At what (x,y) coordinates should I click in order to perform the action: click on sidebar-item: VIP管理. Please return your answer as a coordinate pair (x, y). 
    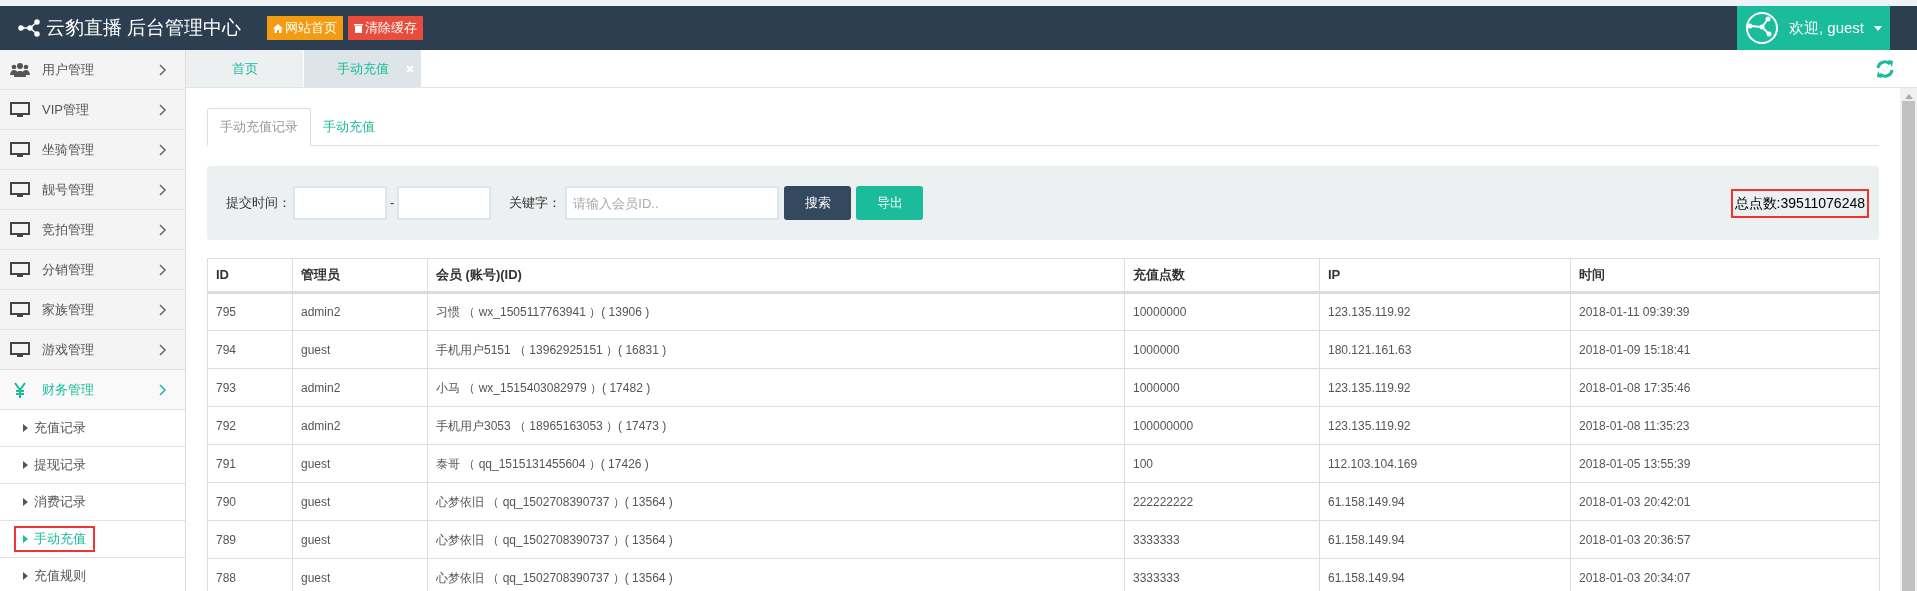
    Looking at the image, I should click on (92, 110).